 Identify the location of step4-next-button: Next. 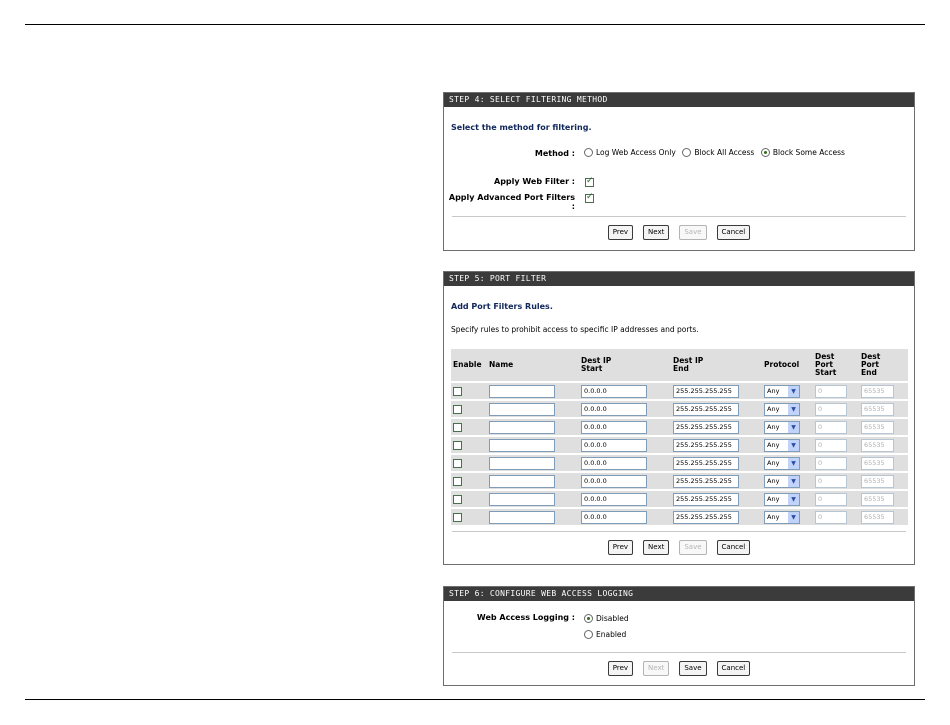
(656, 232).